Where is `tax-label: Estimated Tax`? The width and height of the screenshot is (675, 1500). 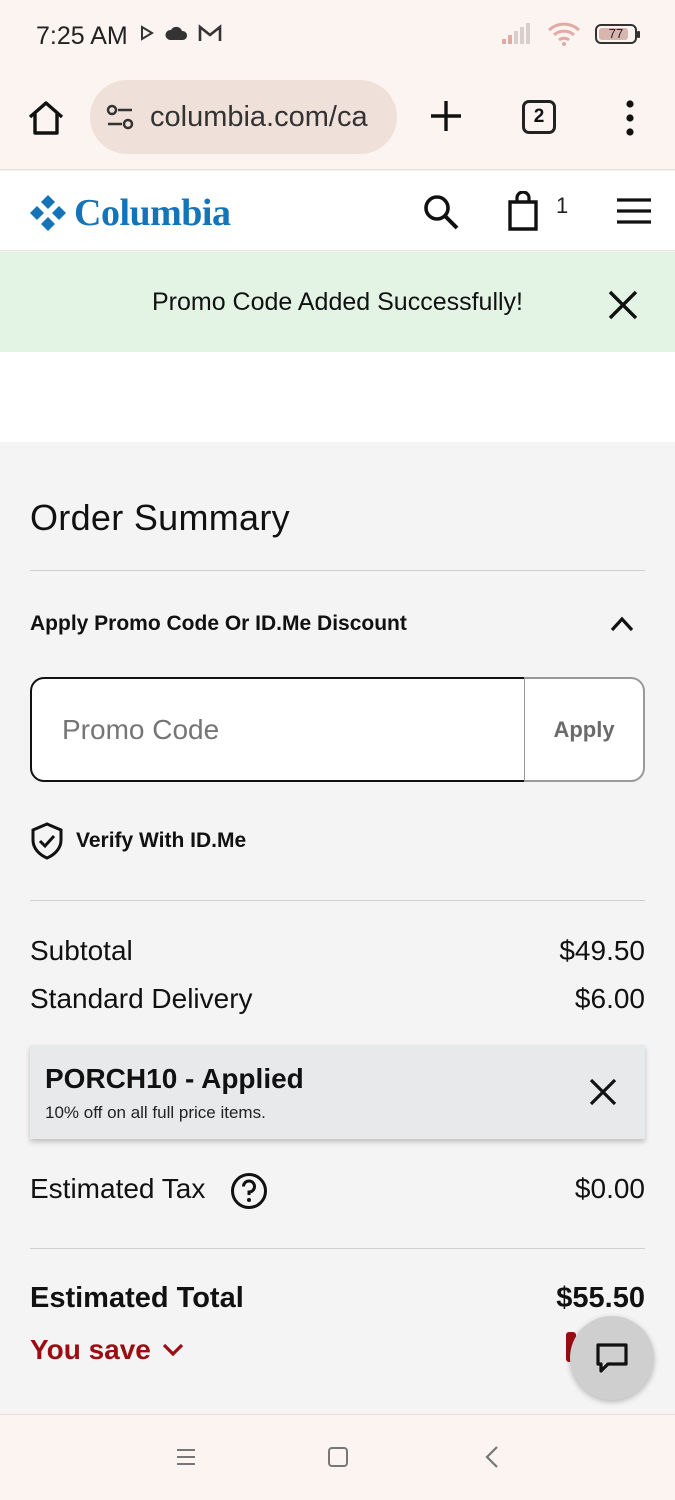 tax-label: Estimated Tax is located at coordinates (118, 1188).